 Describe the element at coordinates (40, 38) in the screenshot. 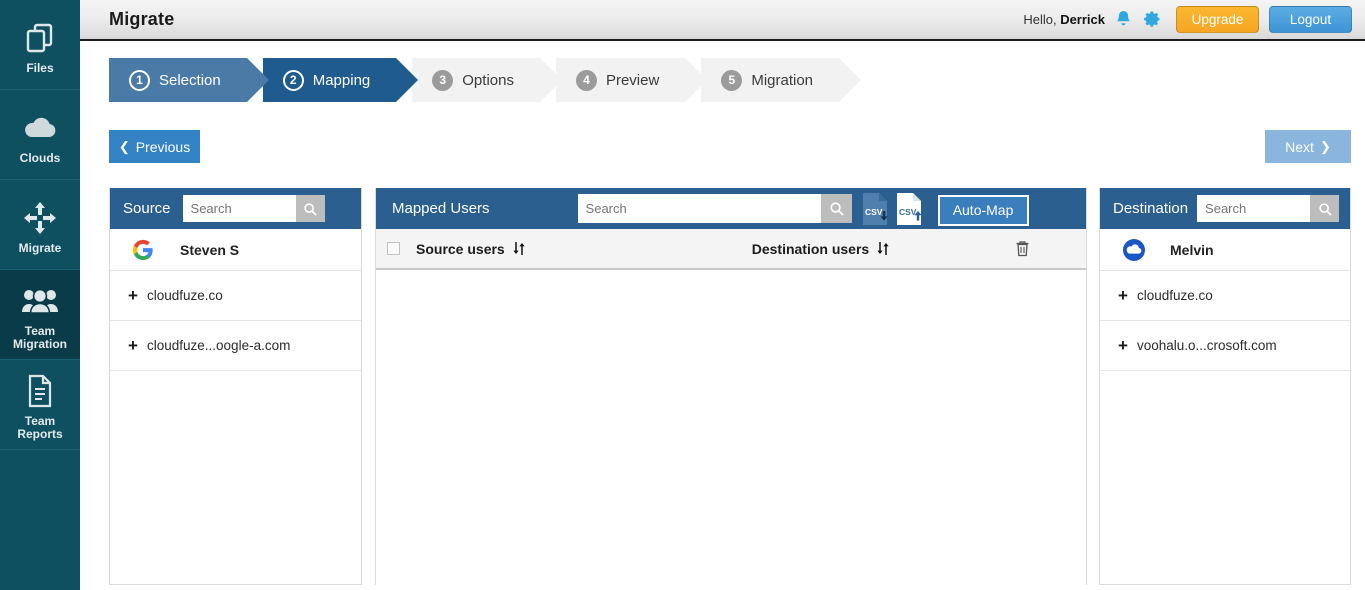

I see `files-icon` at that location.